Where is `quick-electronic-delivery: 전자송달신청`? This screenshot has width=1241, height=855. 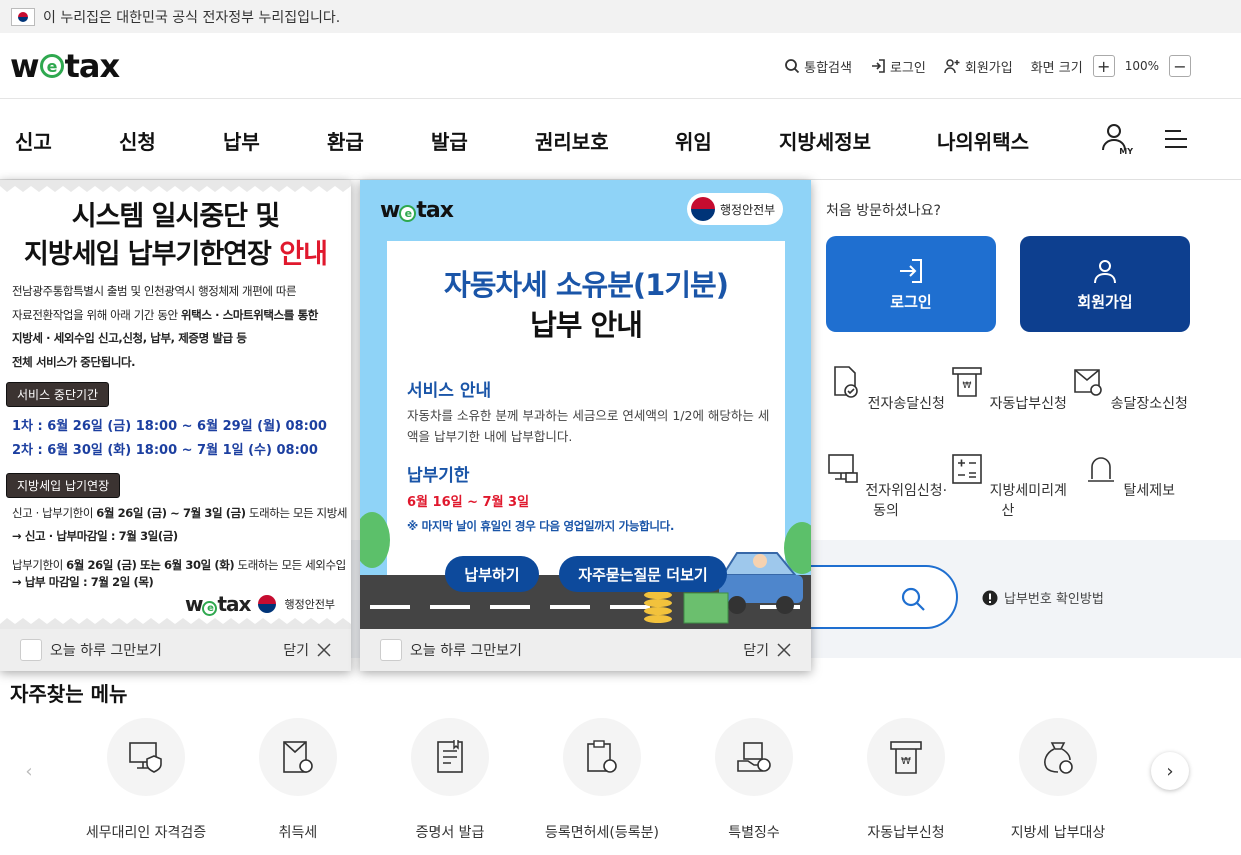
quick-electronic-delivery: 전자송달신청 is located at coordinates (886, 388).